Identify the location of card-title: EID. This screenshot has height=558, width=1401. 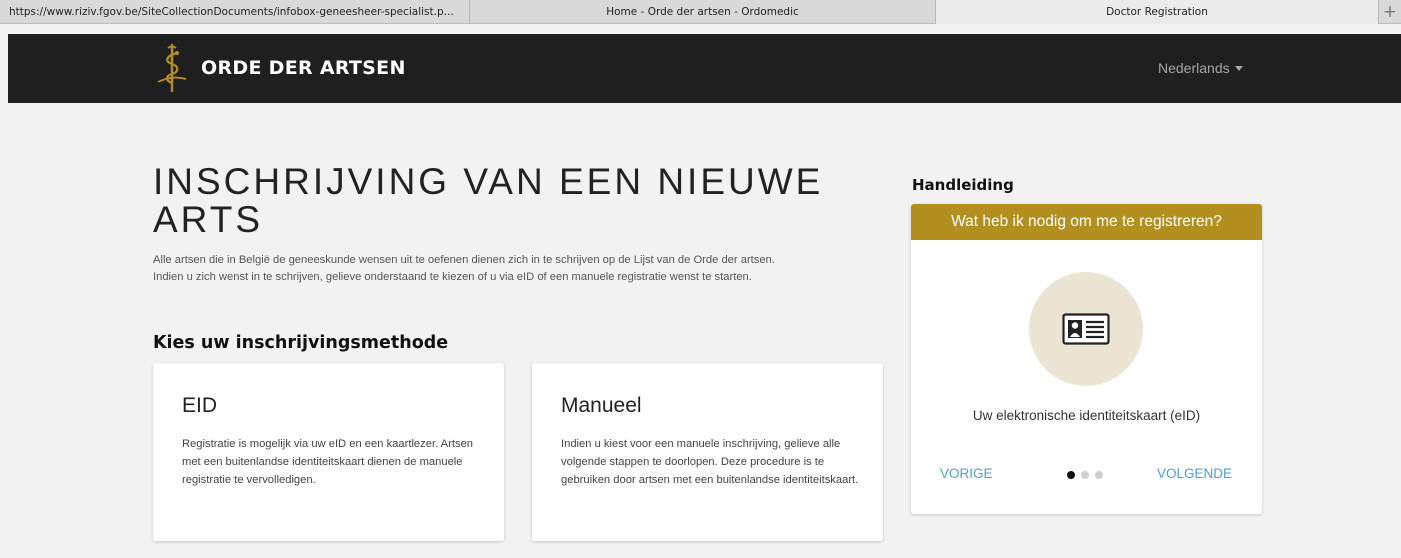
(200, 405).